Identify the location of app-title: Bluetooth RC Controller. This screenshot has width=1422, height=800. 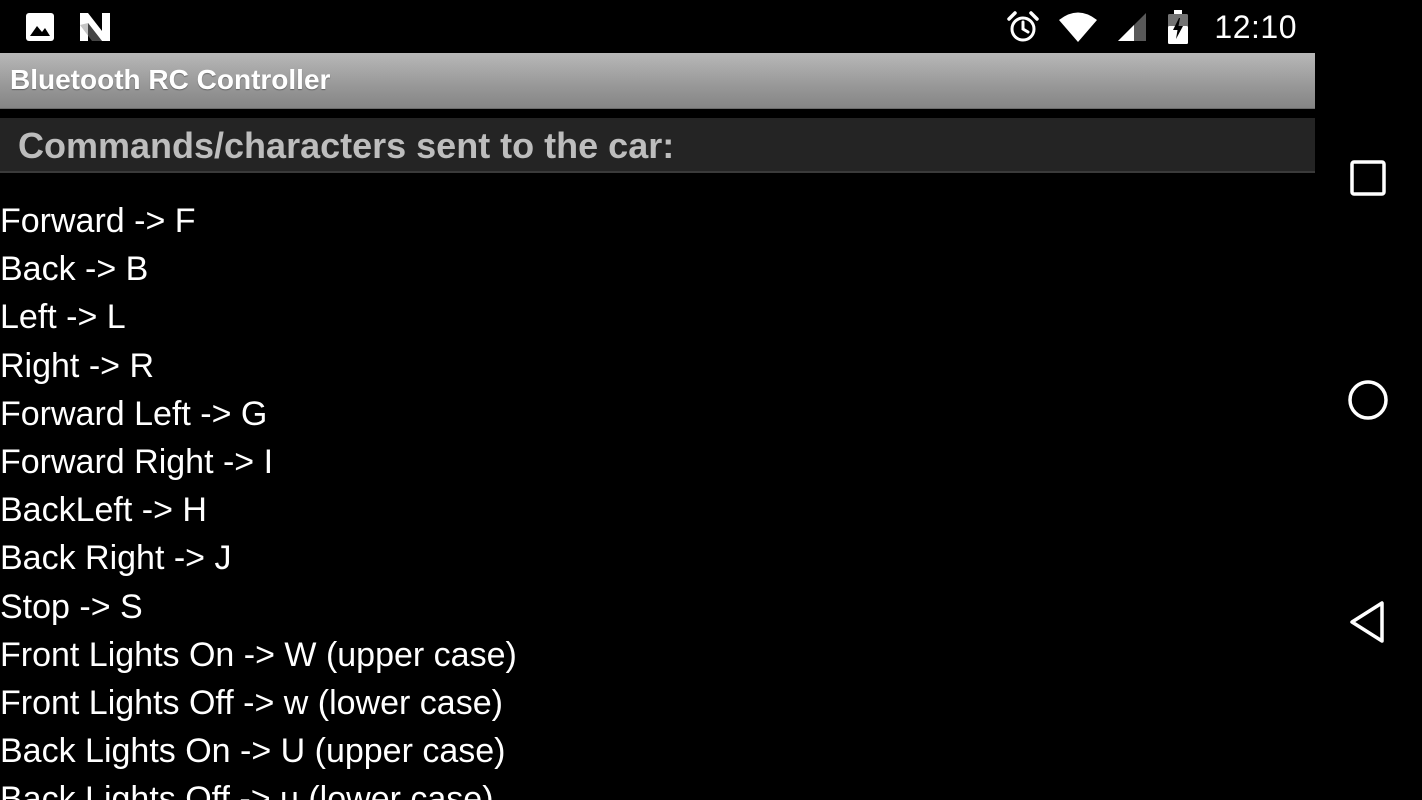
(170, 79).